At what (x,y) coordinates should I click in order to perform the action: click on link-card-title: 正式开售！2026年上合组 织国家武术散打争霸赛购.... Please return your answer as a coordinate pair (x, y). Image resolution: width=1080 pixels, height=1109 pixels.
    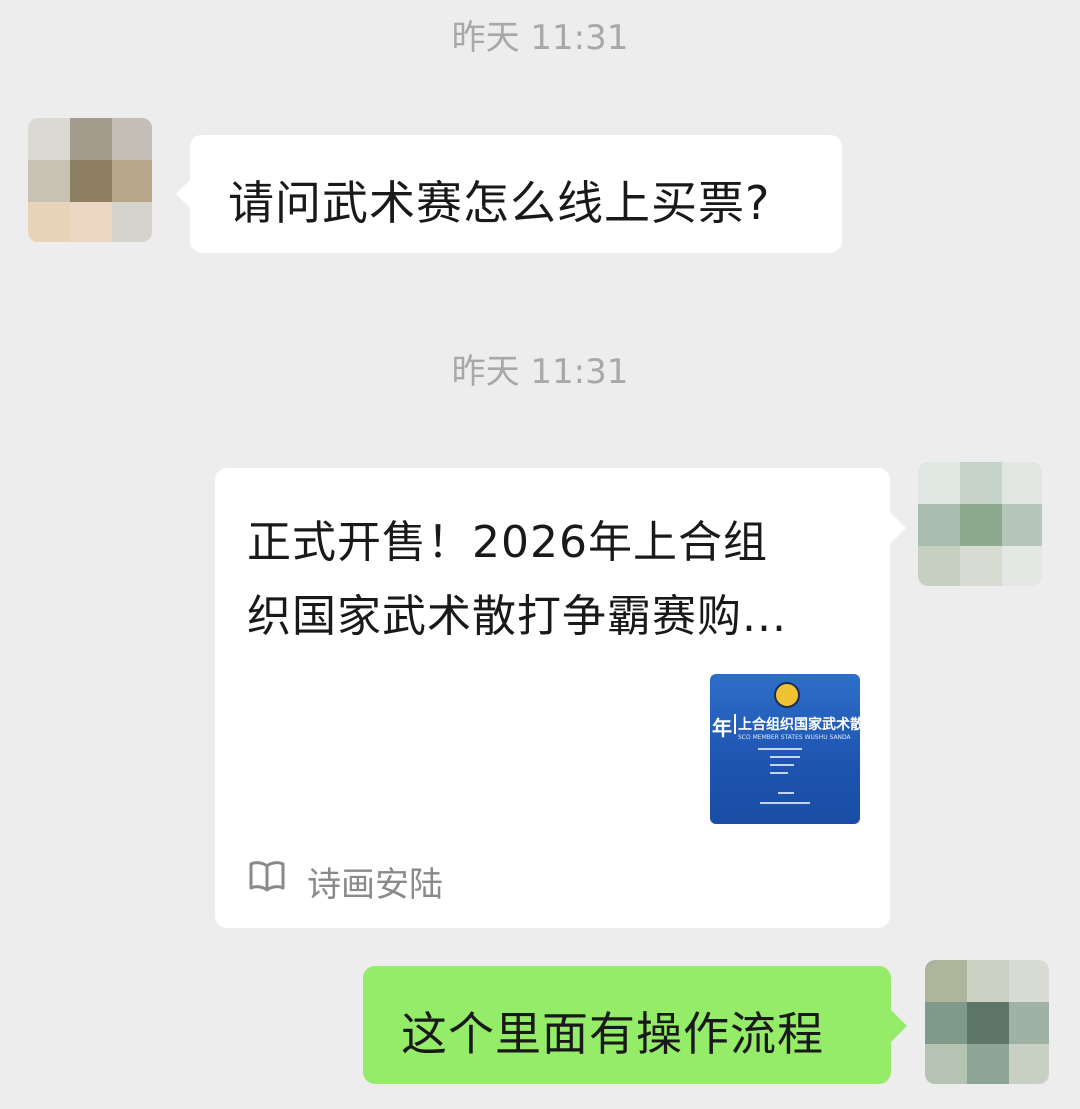
    Looking at the image, I should click on (517, 579).